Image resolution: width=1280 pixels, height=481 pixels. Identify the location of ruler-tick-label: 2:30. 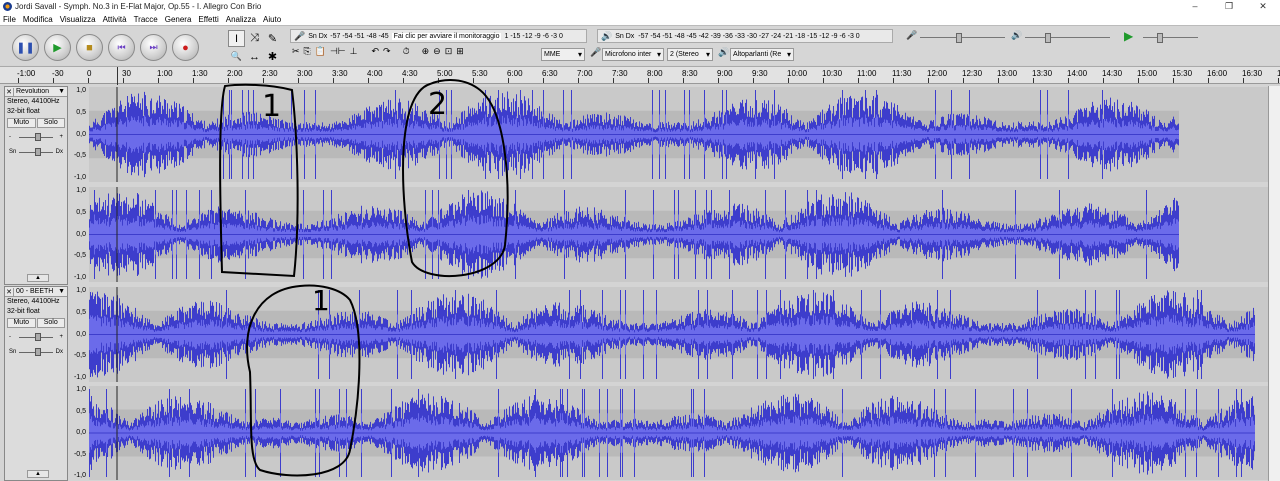
(270, 76).